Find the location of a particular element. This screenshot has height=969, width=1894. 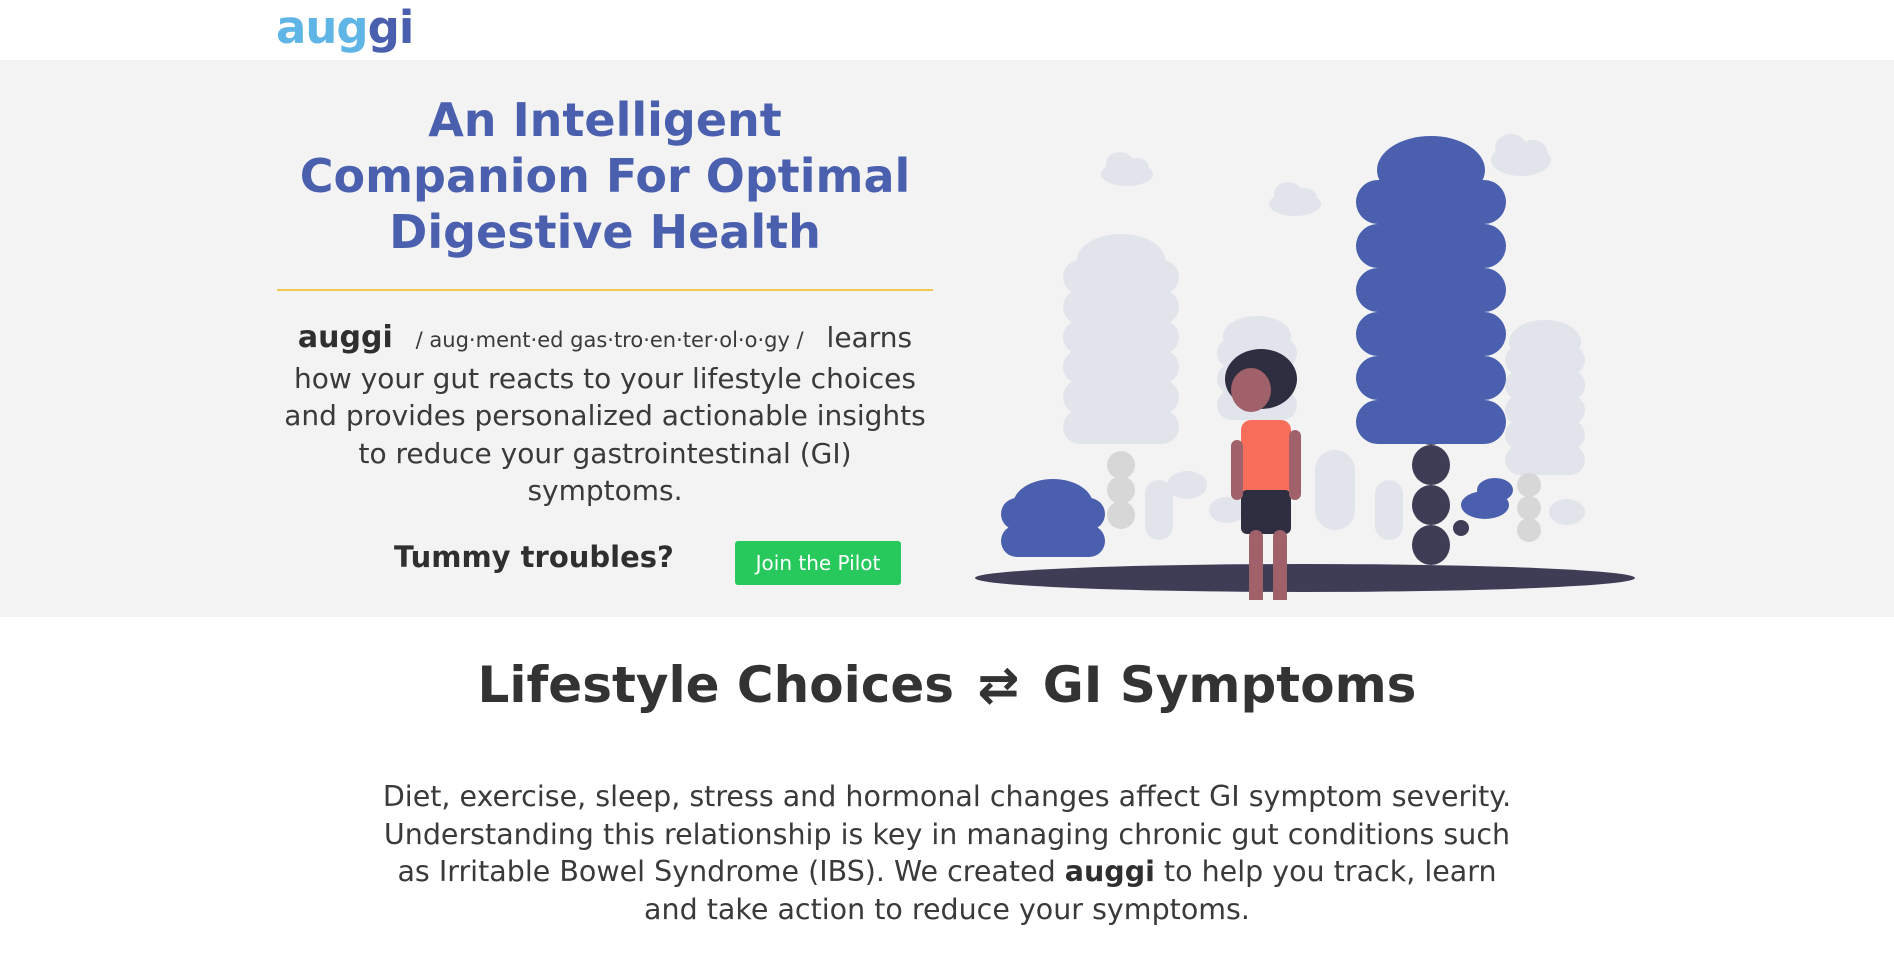

auggi-logo: auggi is located at coordinates (345, 27).